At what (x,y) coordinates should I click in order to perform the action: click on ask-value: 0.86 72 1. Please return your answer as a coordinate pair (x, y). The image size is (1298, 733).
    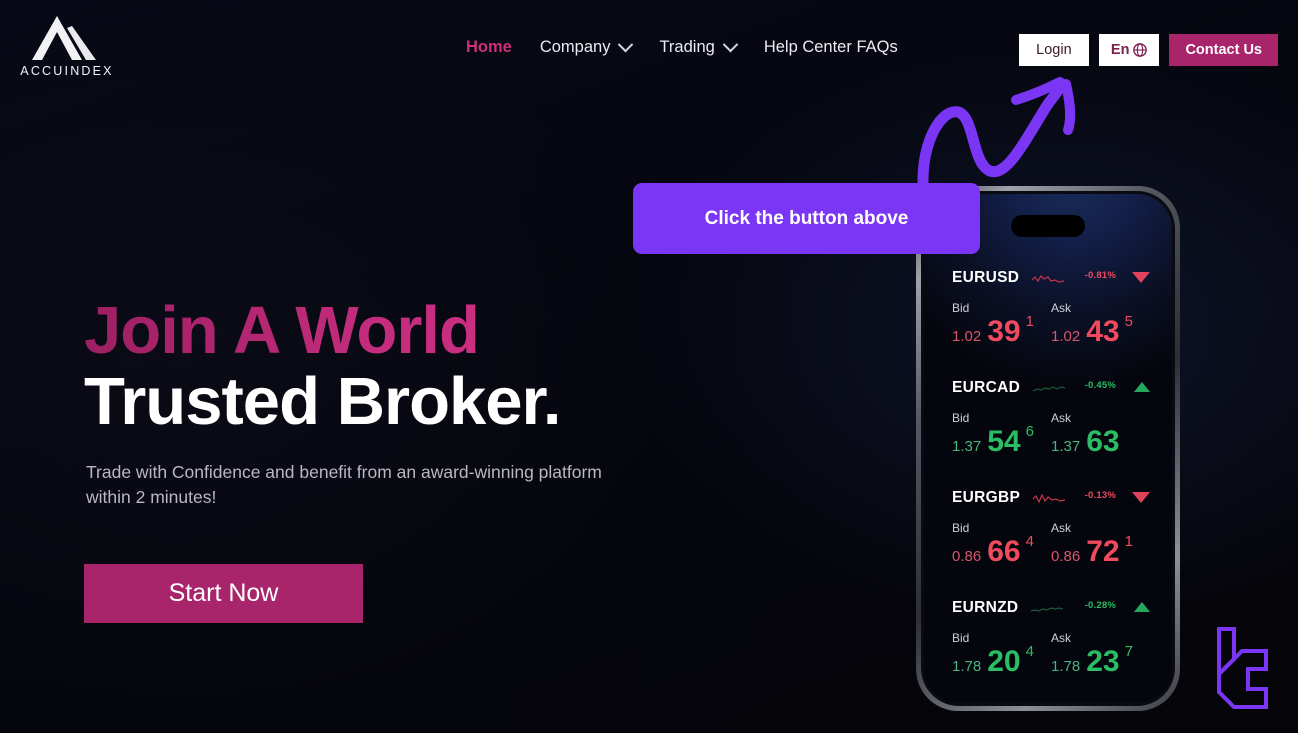
    Looking at the image, I should click on (1100, 550).